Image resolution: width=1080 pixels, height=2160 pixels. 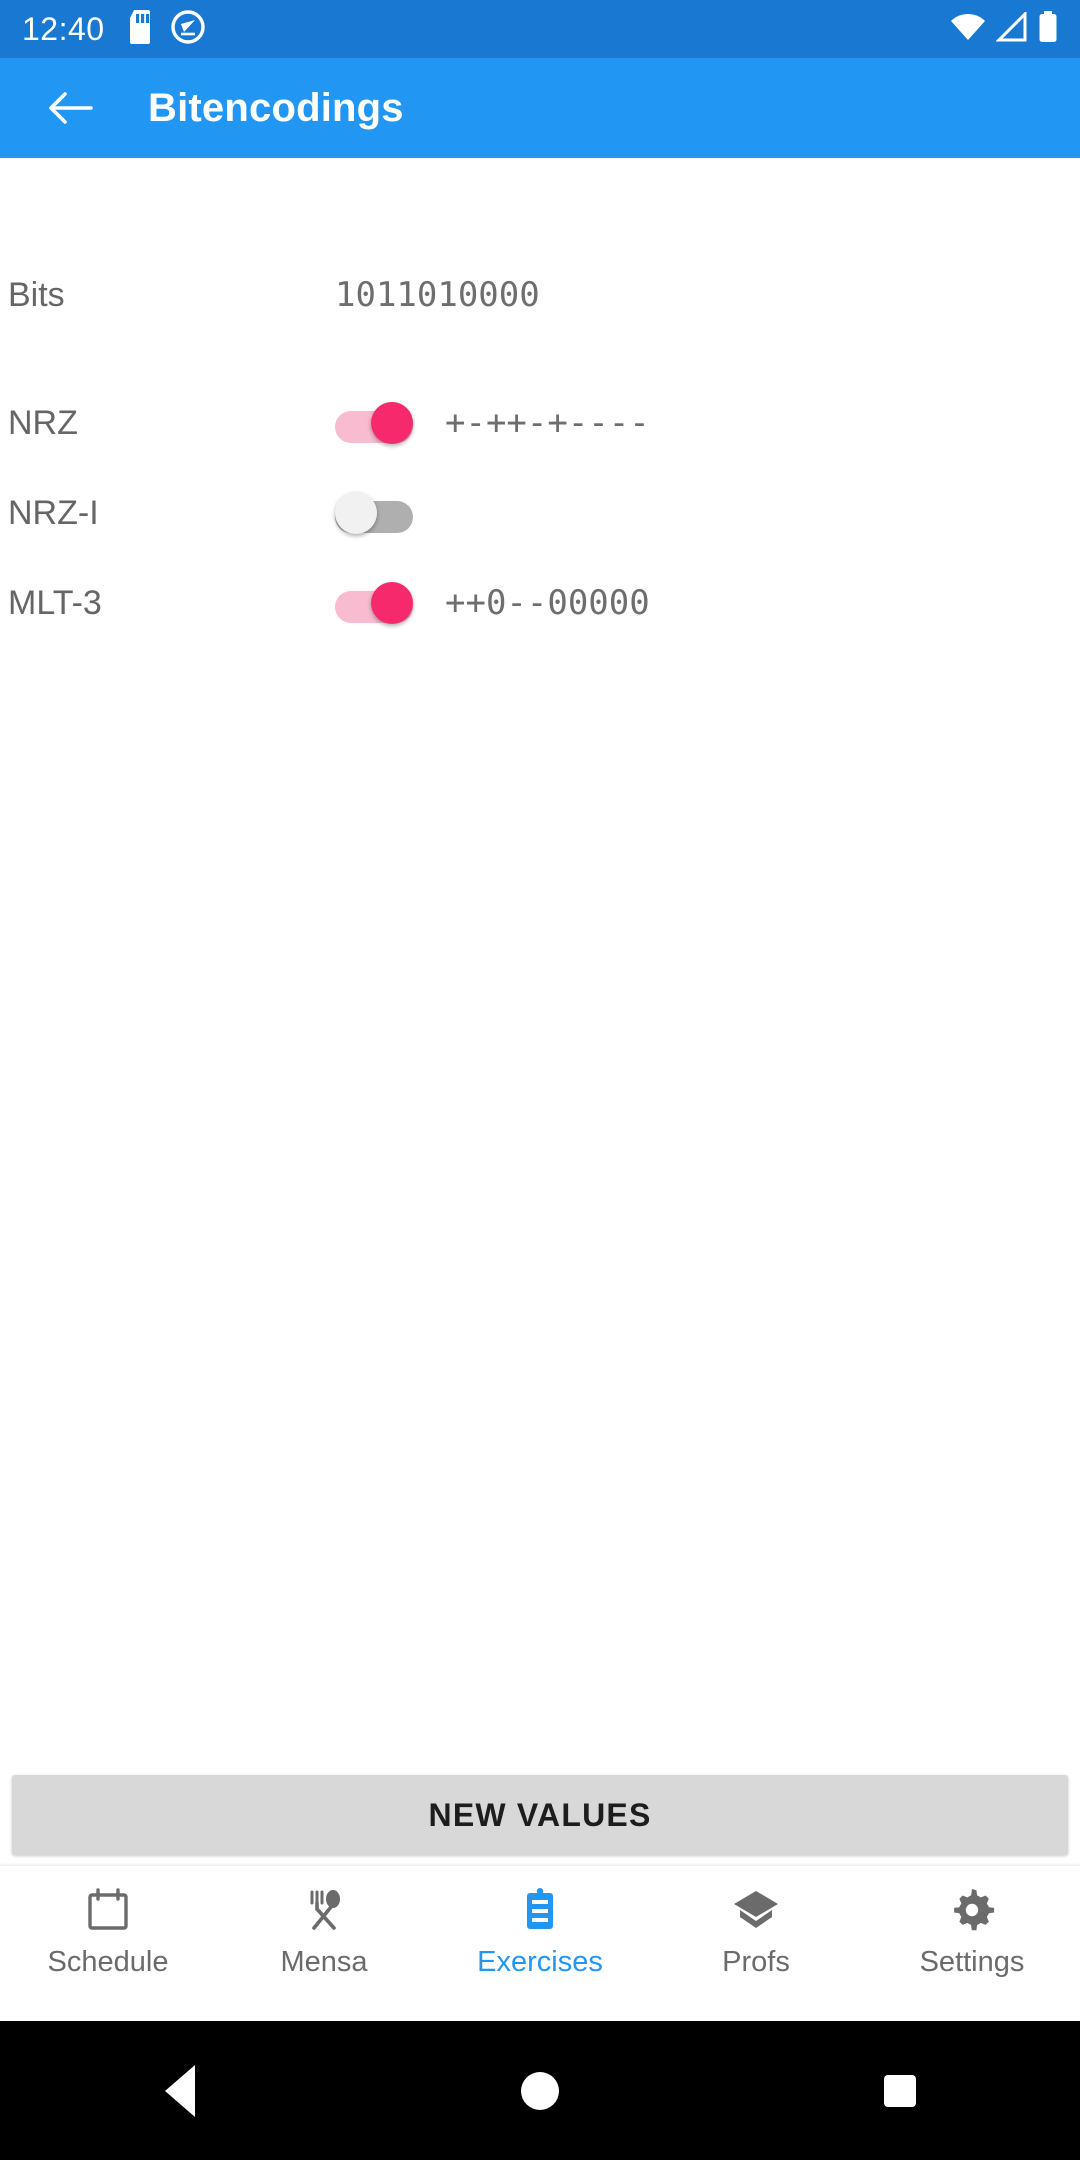 I want to click on row-value-bits: 1011010000, so click(x=437, y=295).